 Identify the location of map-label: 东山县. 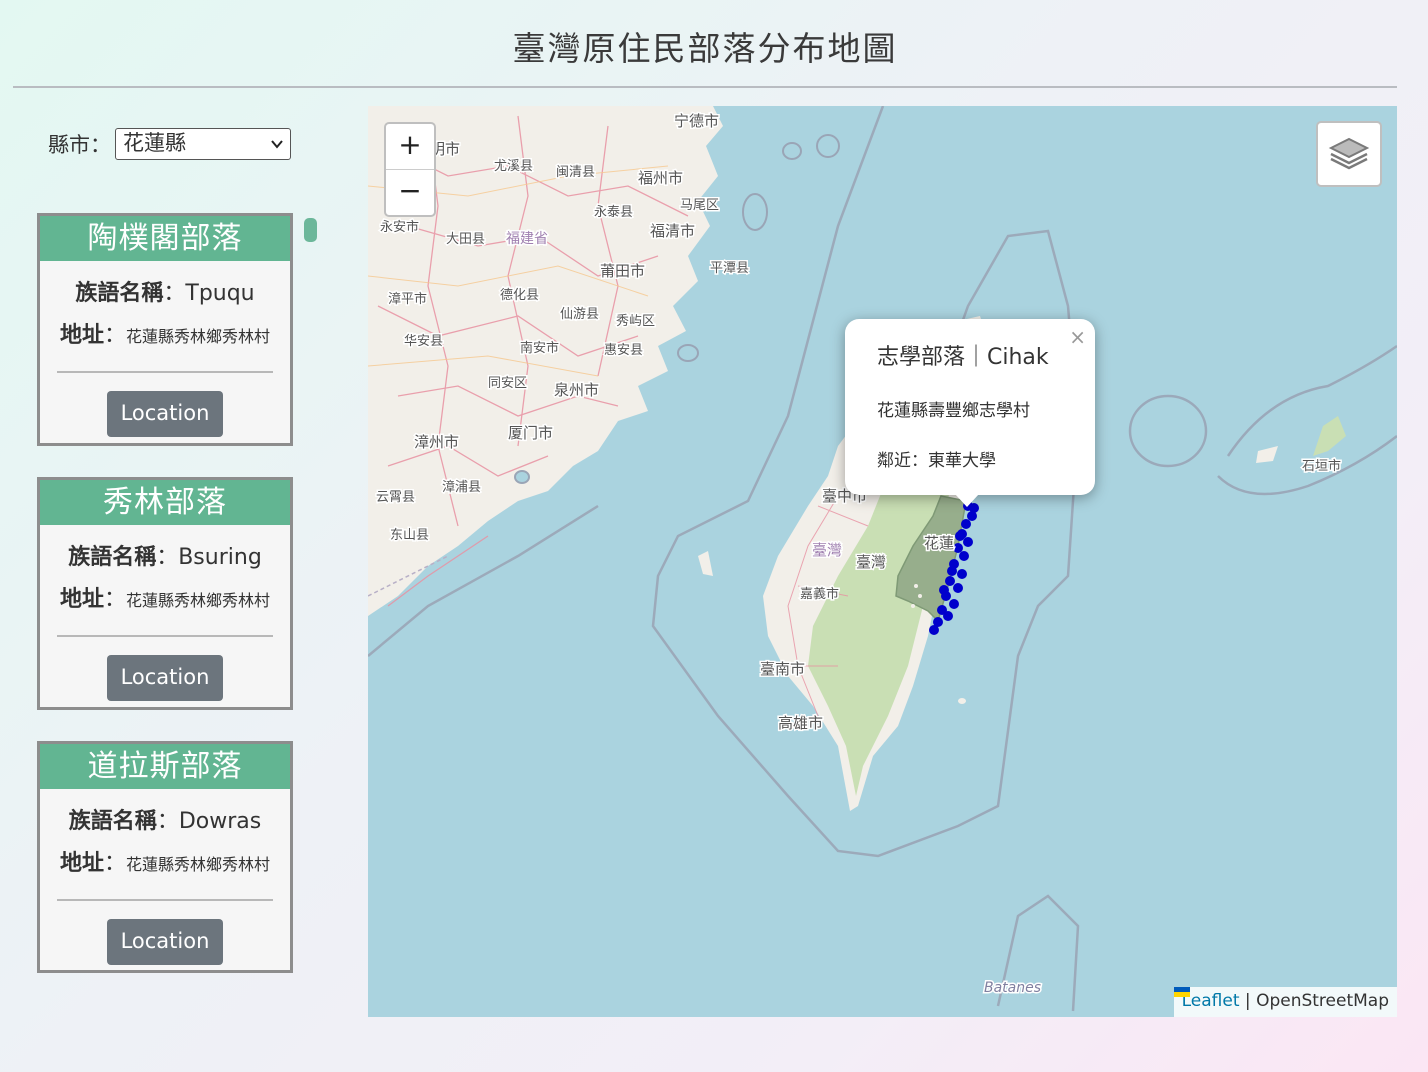
(409, 535).